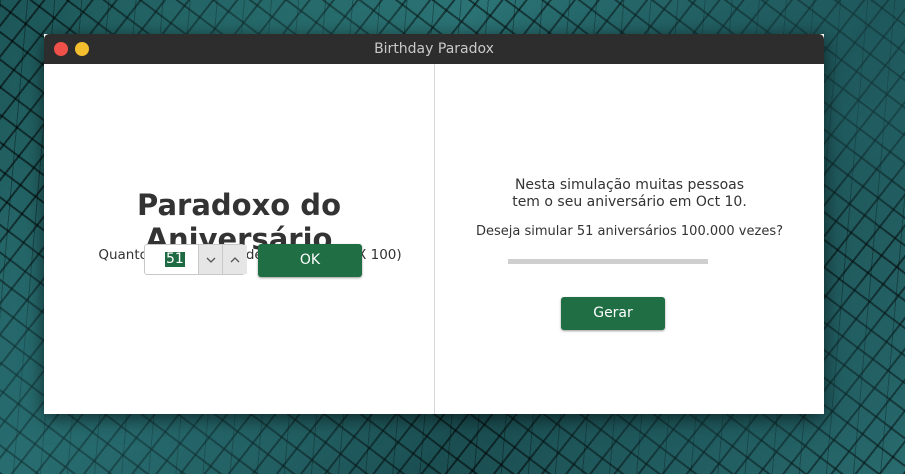  What do you see at coordinates (310, 260) in the screenshot?
I see `ok-button: OK` at bounding box center [310, 260].